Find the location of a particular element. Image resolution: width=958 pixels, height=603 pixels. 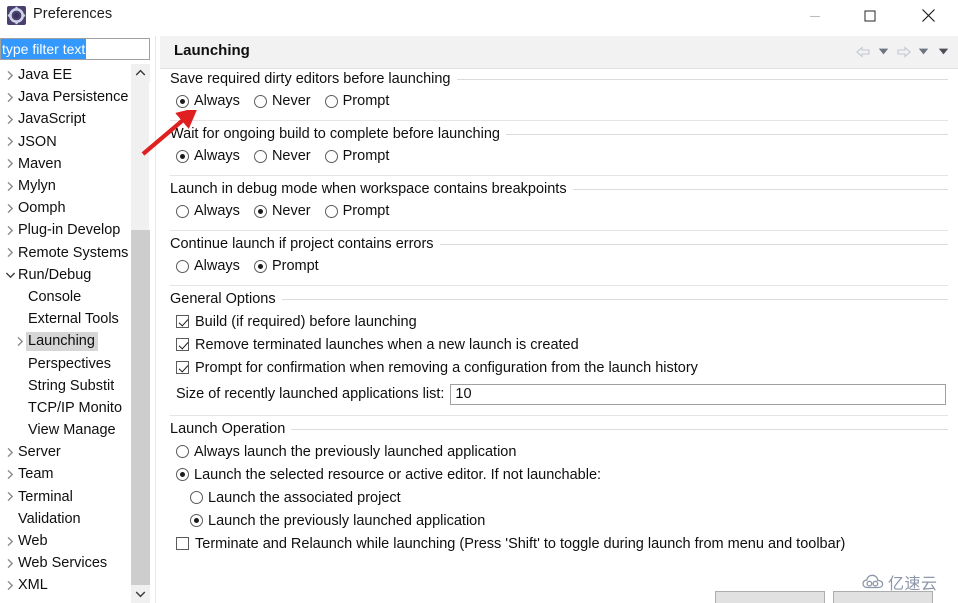

sidebar-item-java-persistence: Java Persistence is located at coordinates (75, 97).